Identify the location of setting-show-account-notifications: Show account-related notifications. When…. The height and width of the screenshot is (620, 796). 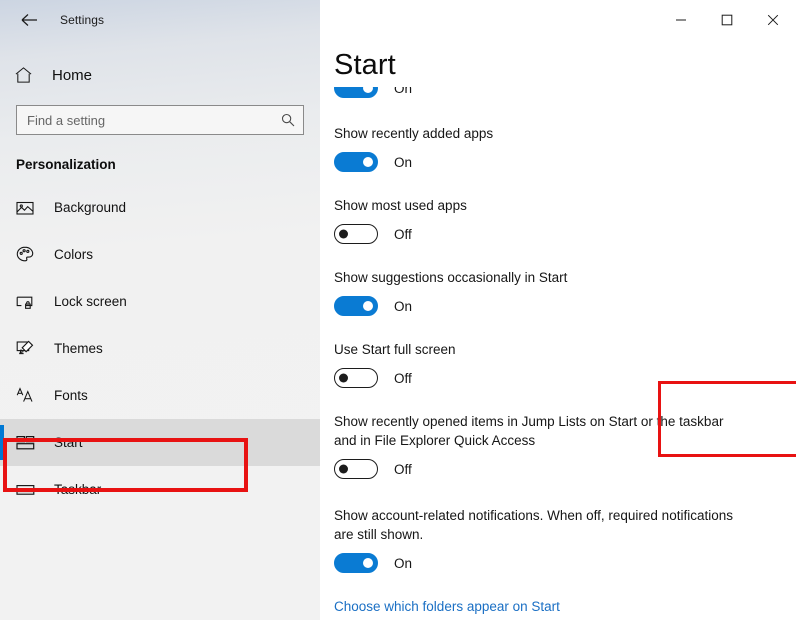
(558, 539).